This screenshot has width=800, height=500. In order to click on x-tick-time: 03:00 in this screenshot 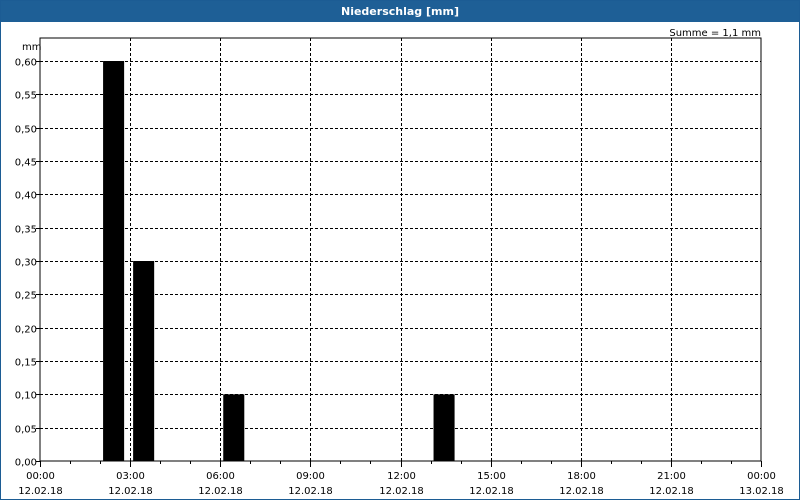, I will do `click(130, 476)`.